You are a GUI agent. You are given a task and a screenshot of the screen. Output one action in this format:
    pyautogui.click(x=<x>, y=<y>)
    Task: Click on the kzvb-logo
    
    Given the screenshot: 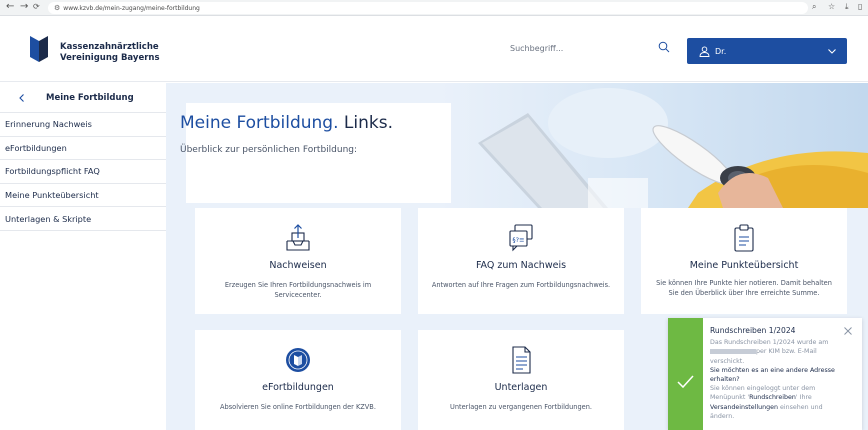 What is the action you would take?
    pyautogui.click(x=39, y=49)
    